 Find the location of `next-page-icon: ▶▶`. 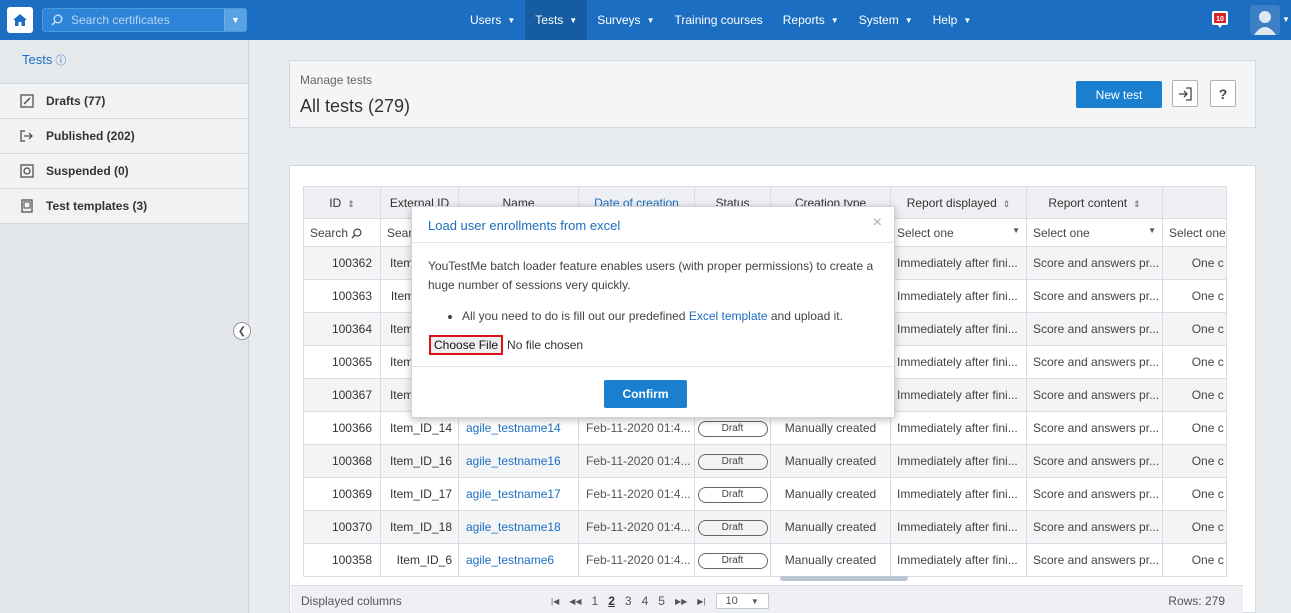

next-page-icon: ▶▶ is located at coordinates (681, 601).